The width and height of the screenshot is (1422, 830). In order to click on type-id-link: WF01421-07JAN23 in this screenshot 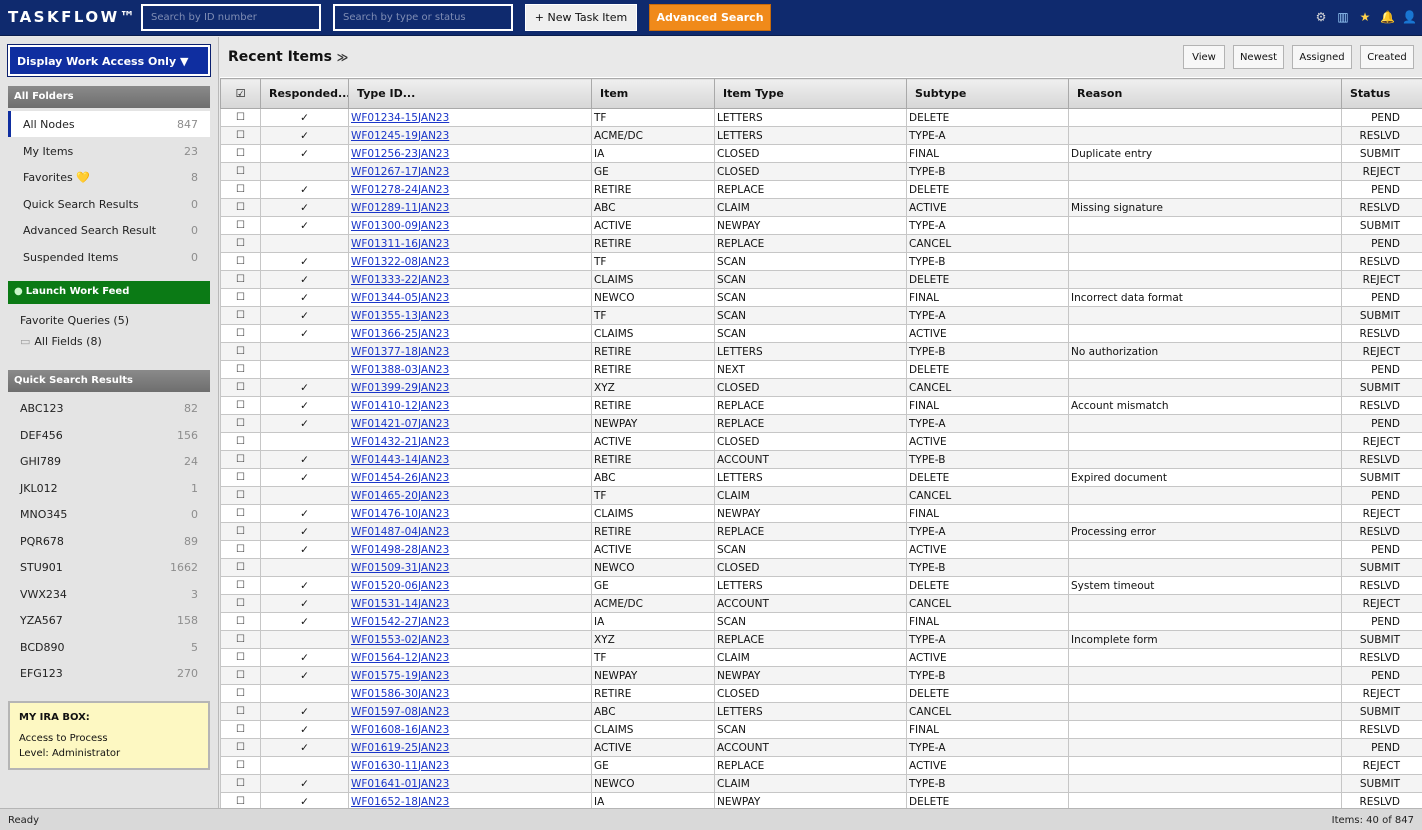, I will do `click(400, 424)`.